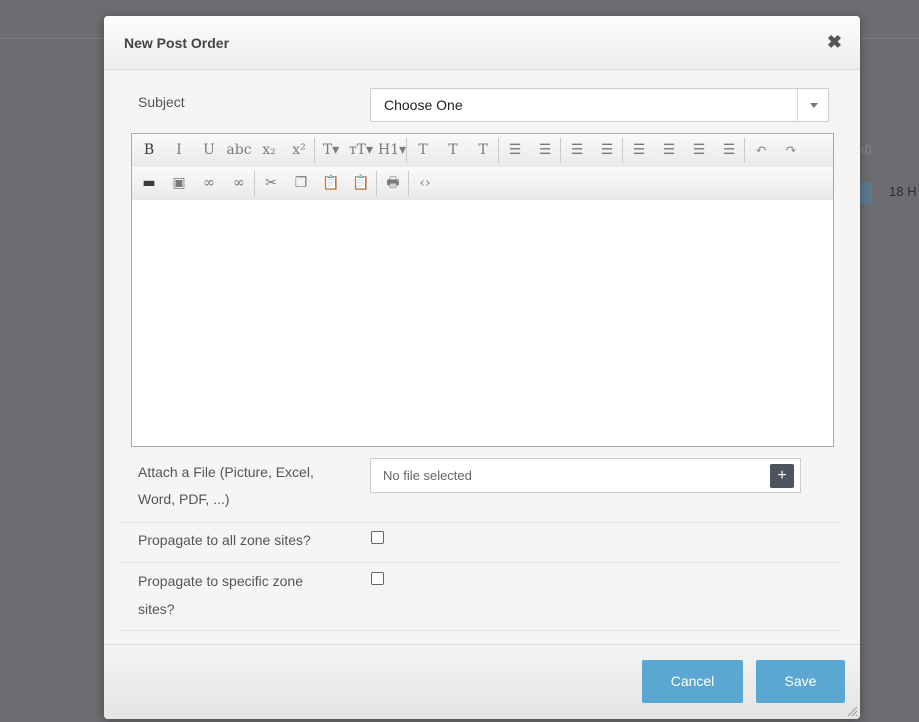 This screenshot has width=919, height=722. I want to click on select-divider, so click(797, 105).